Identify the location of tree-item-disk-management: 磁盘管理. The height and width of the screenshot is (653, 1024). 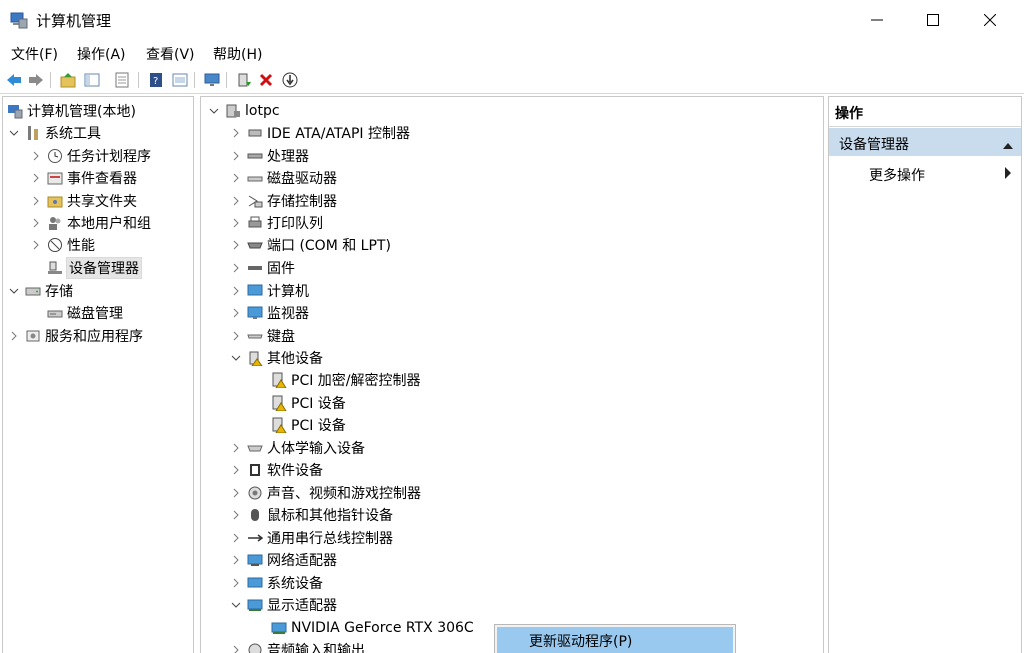
(85, 313).